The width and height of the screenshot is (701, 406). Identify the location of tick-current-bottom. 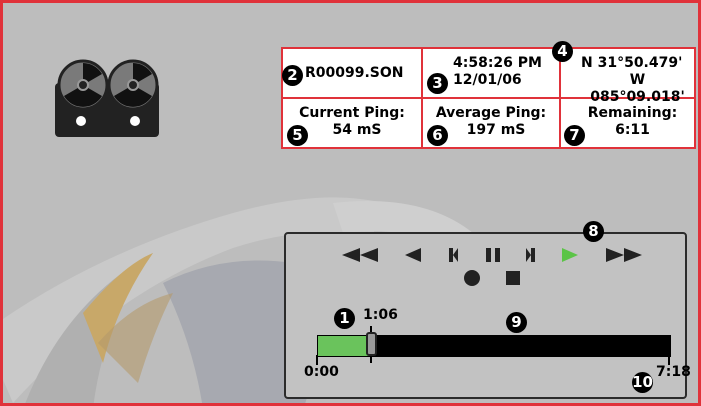
(371, 360).